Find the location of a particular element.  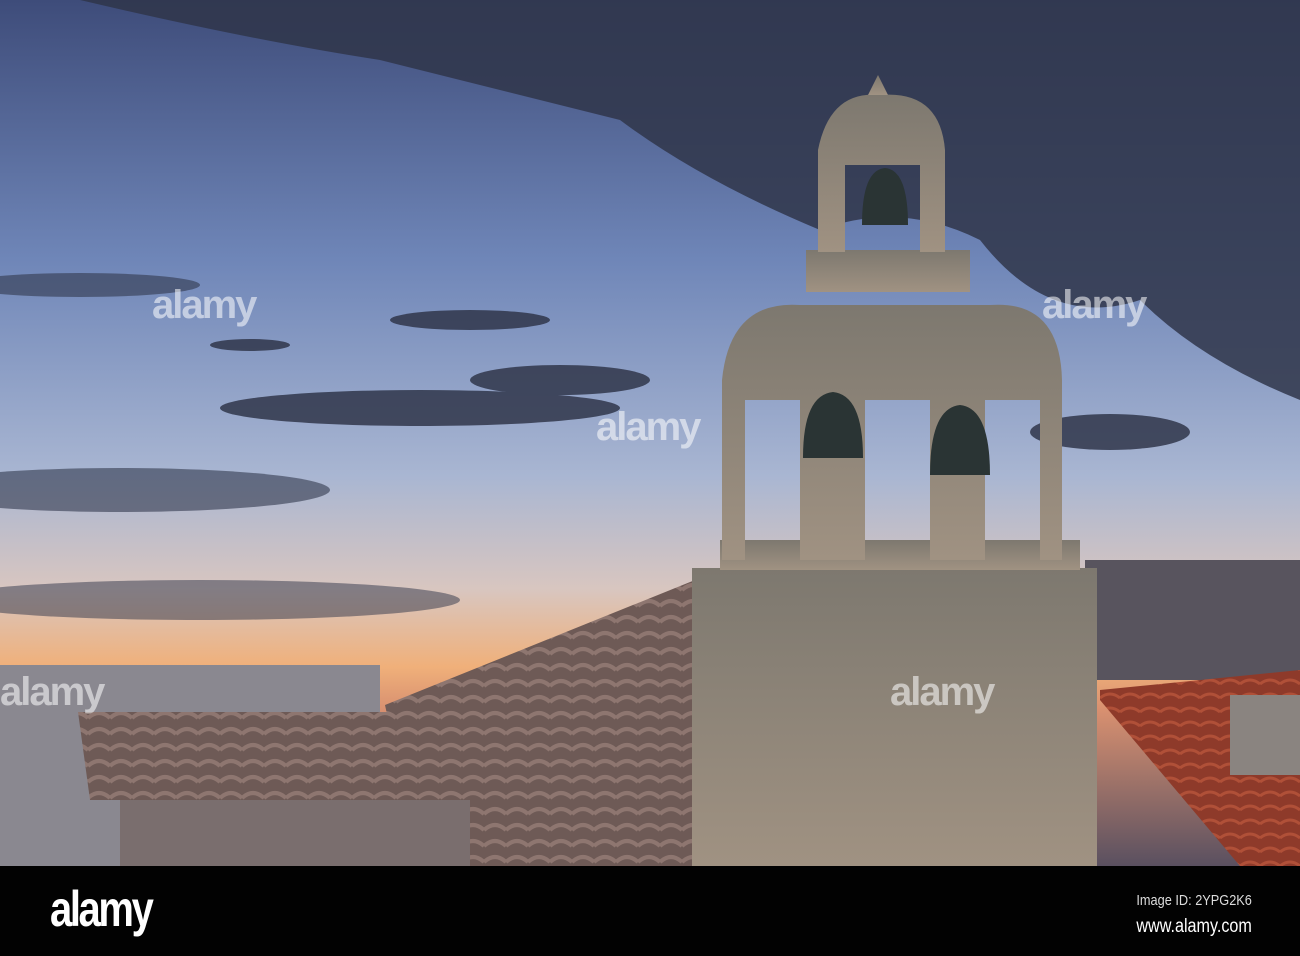

background-buildings is located at coordinates (1192, 620).